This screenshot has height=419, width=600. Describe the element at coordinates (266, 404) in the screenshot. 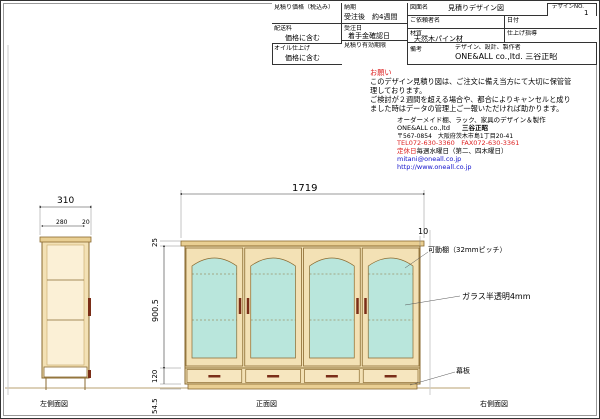

I see `view-front-label: 正面図` at that location.